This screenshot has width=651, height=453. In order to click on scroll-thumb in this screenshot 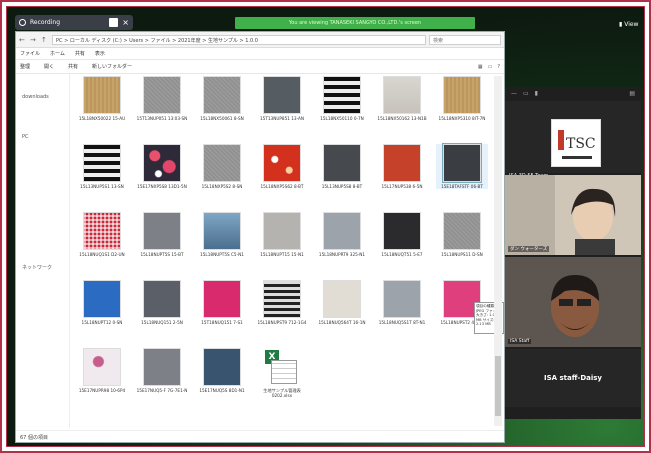, I will do `click(498, 386)`.